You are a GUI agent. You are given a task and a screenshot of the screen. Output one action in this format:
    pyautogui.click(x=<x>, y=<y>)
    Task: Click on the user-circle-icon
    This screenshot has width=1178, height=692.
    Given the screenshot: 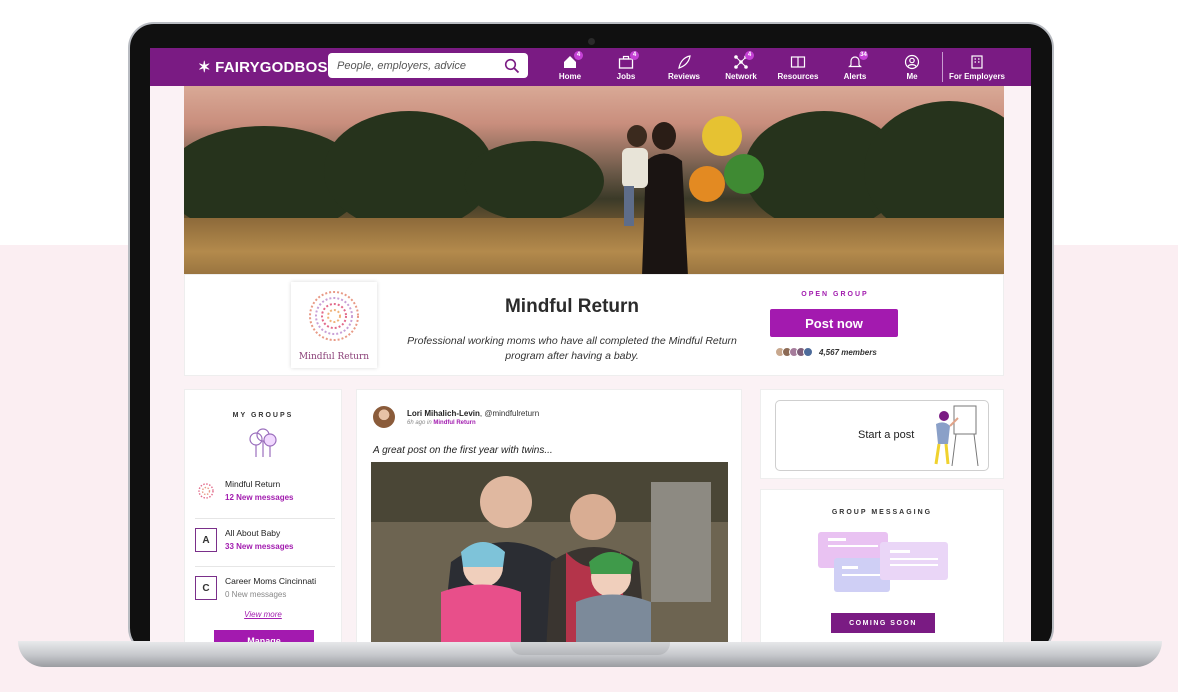 What is the action you would take?
    pyautogui.click(x=912, y=62)
    